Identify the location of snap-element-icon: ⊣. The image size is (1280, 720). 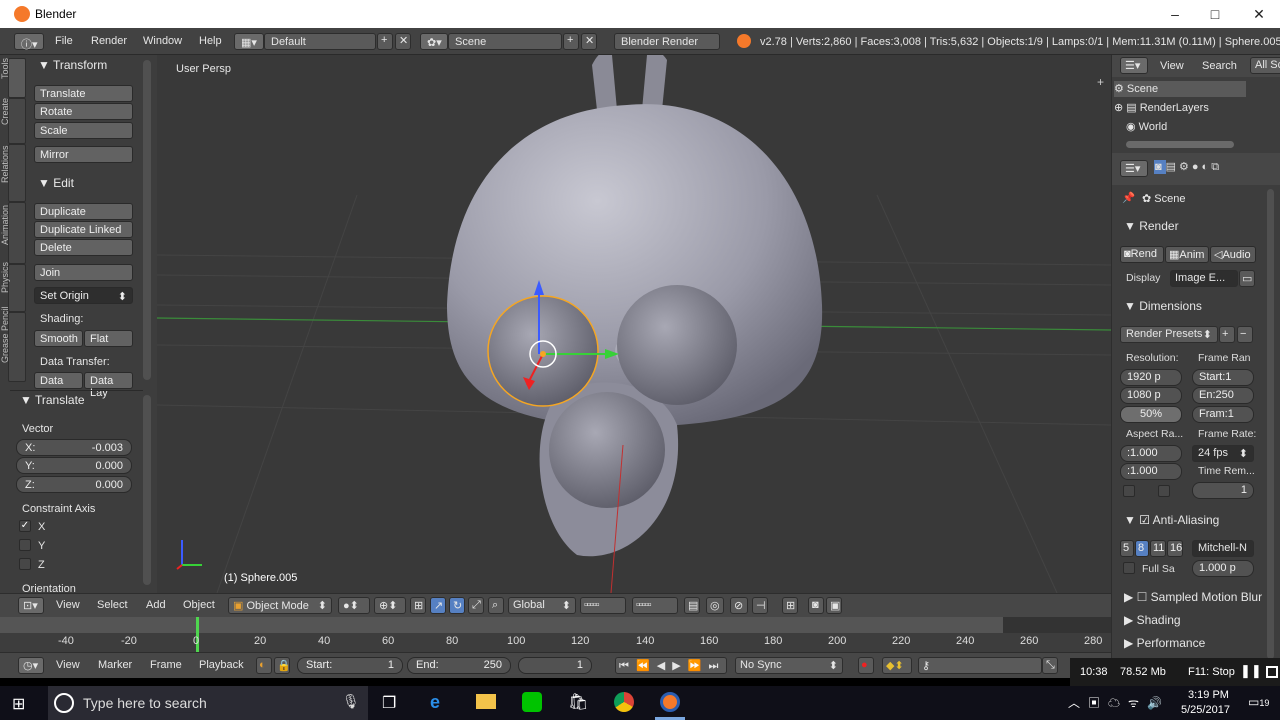
(760, 605).